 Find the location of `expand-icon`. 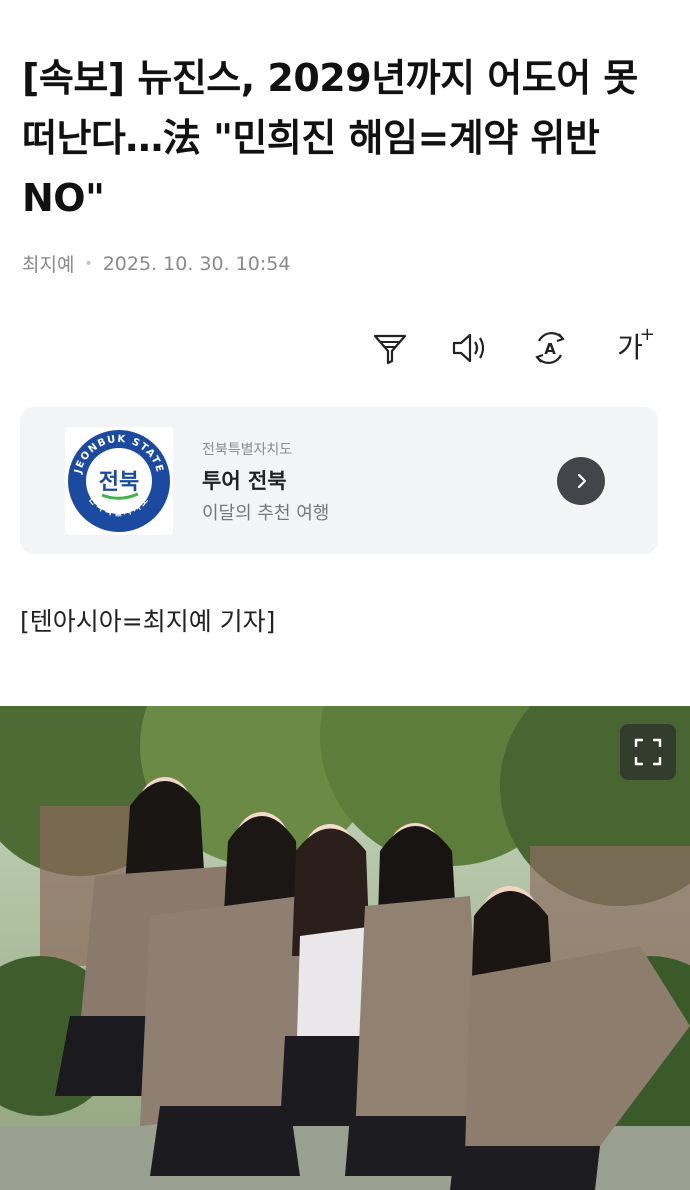

expand-icon is located at coordinates (648, 752).